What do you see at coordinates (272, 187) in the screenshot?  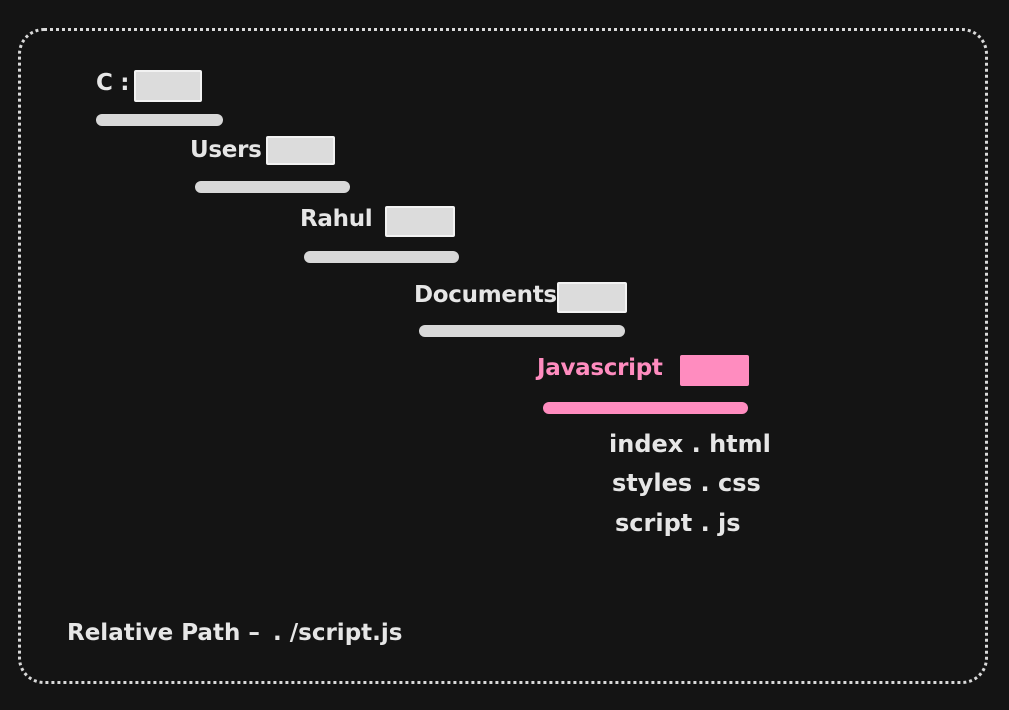 I see `folder-underline-users` at bounding box center [272, 187].